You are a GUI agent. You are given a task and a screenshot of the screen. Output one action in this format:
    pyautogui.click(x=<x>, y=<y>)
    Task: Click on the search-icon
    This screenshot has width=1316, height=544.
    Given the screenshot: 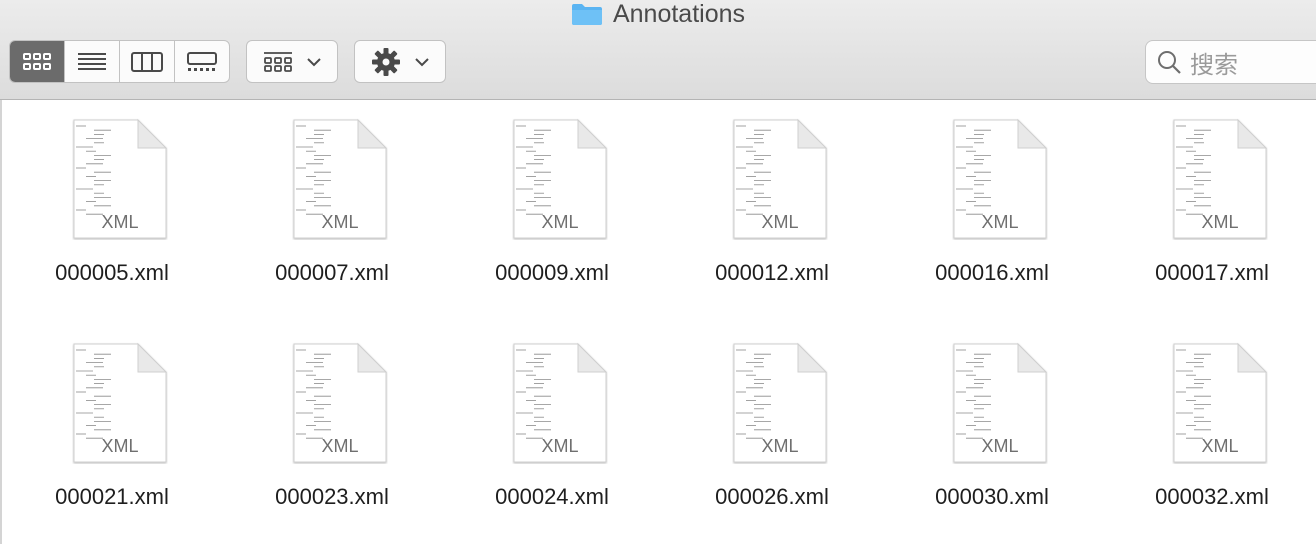 What is the action you would take?
    pyautogui.click(x=1169, y=62)
    